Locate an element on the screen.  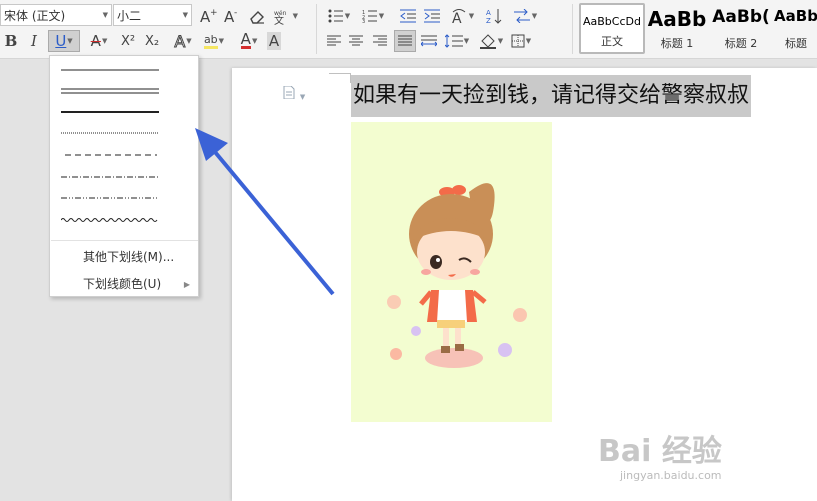
align-right-button is located at coordinates (380, 41).